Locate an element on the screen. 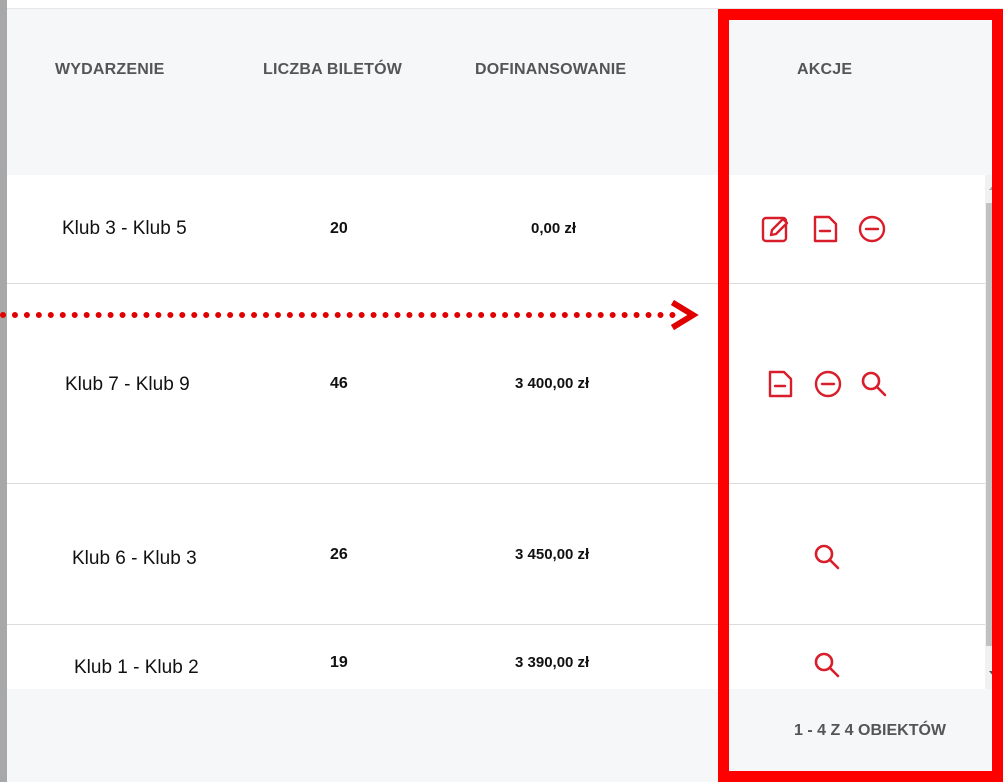  event-cell: Klub 6 - Klub 3 is located at coordinates (134, 558).